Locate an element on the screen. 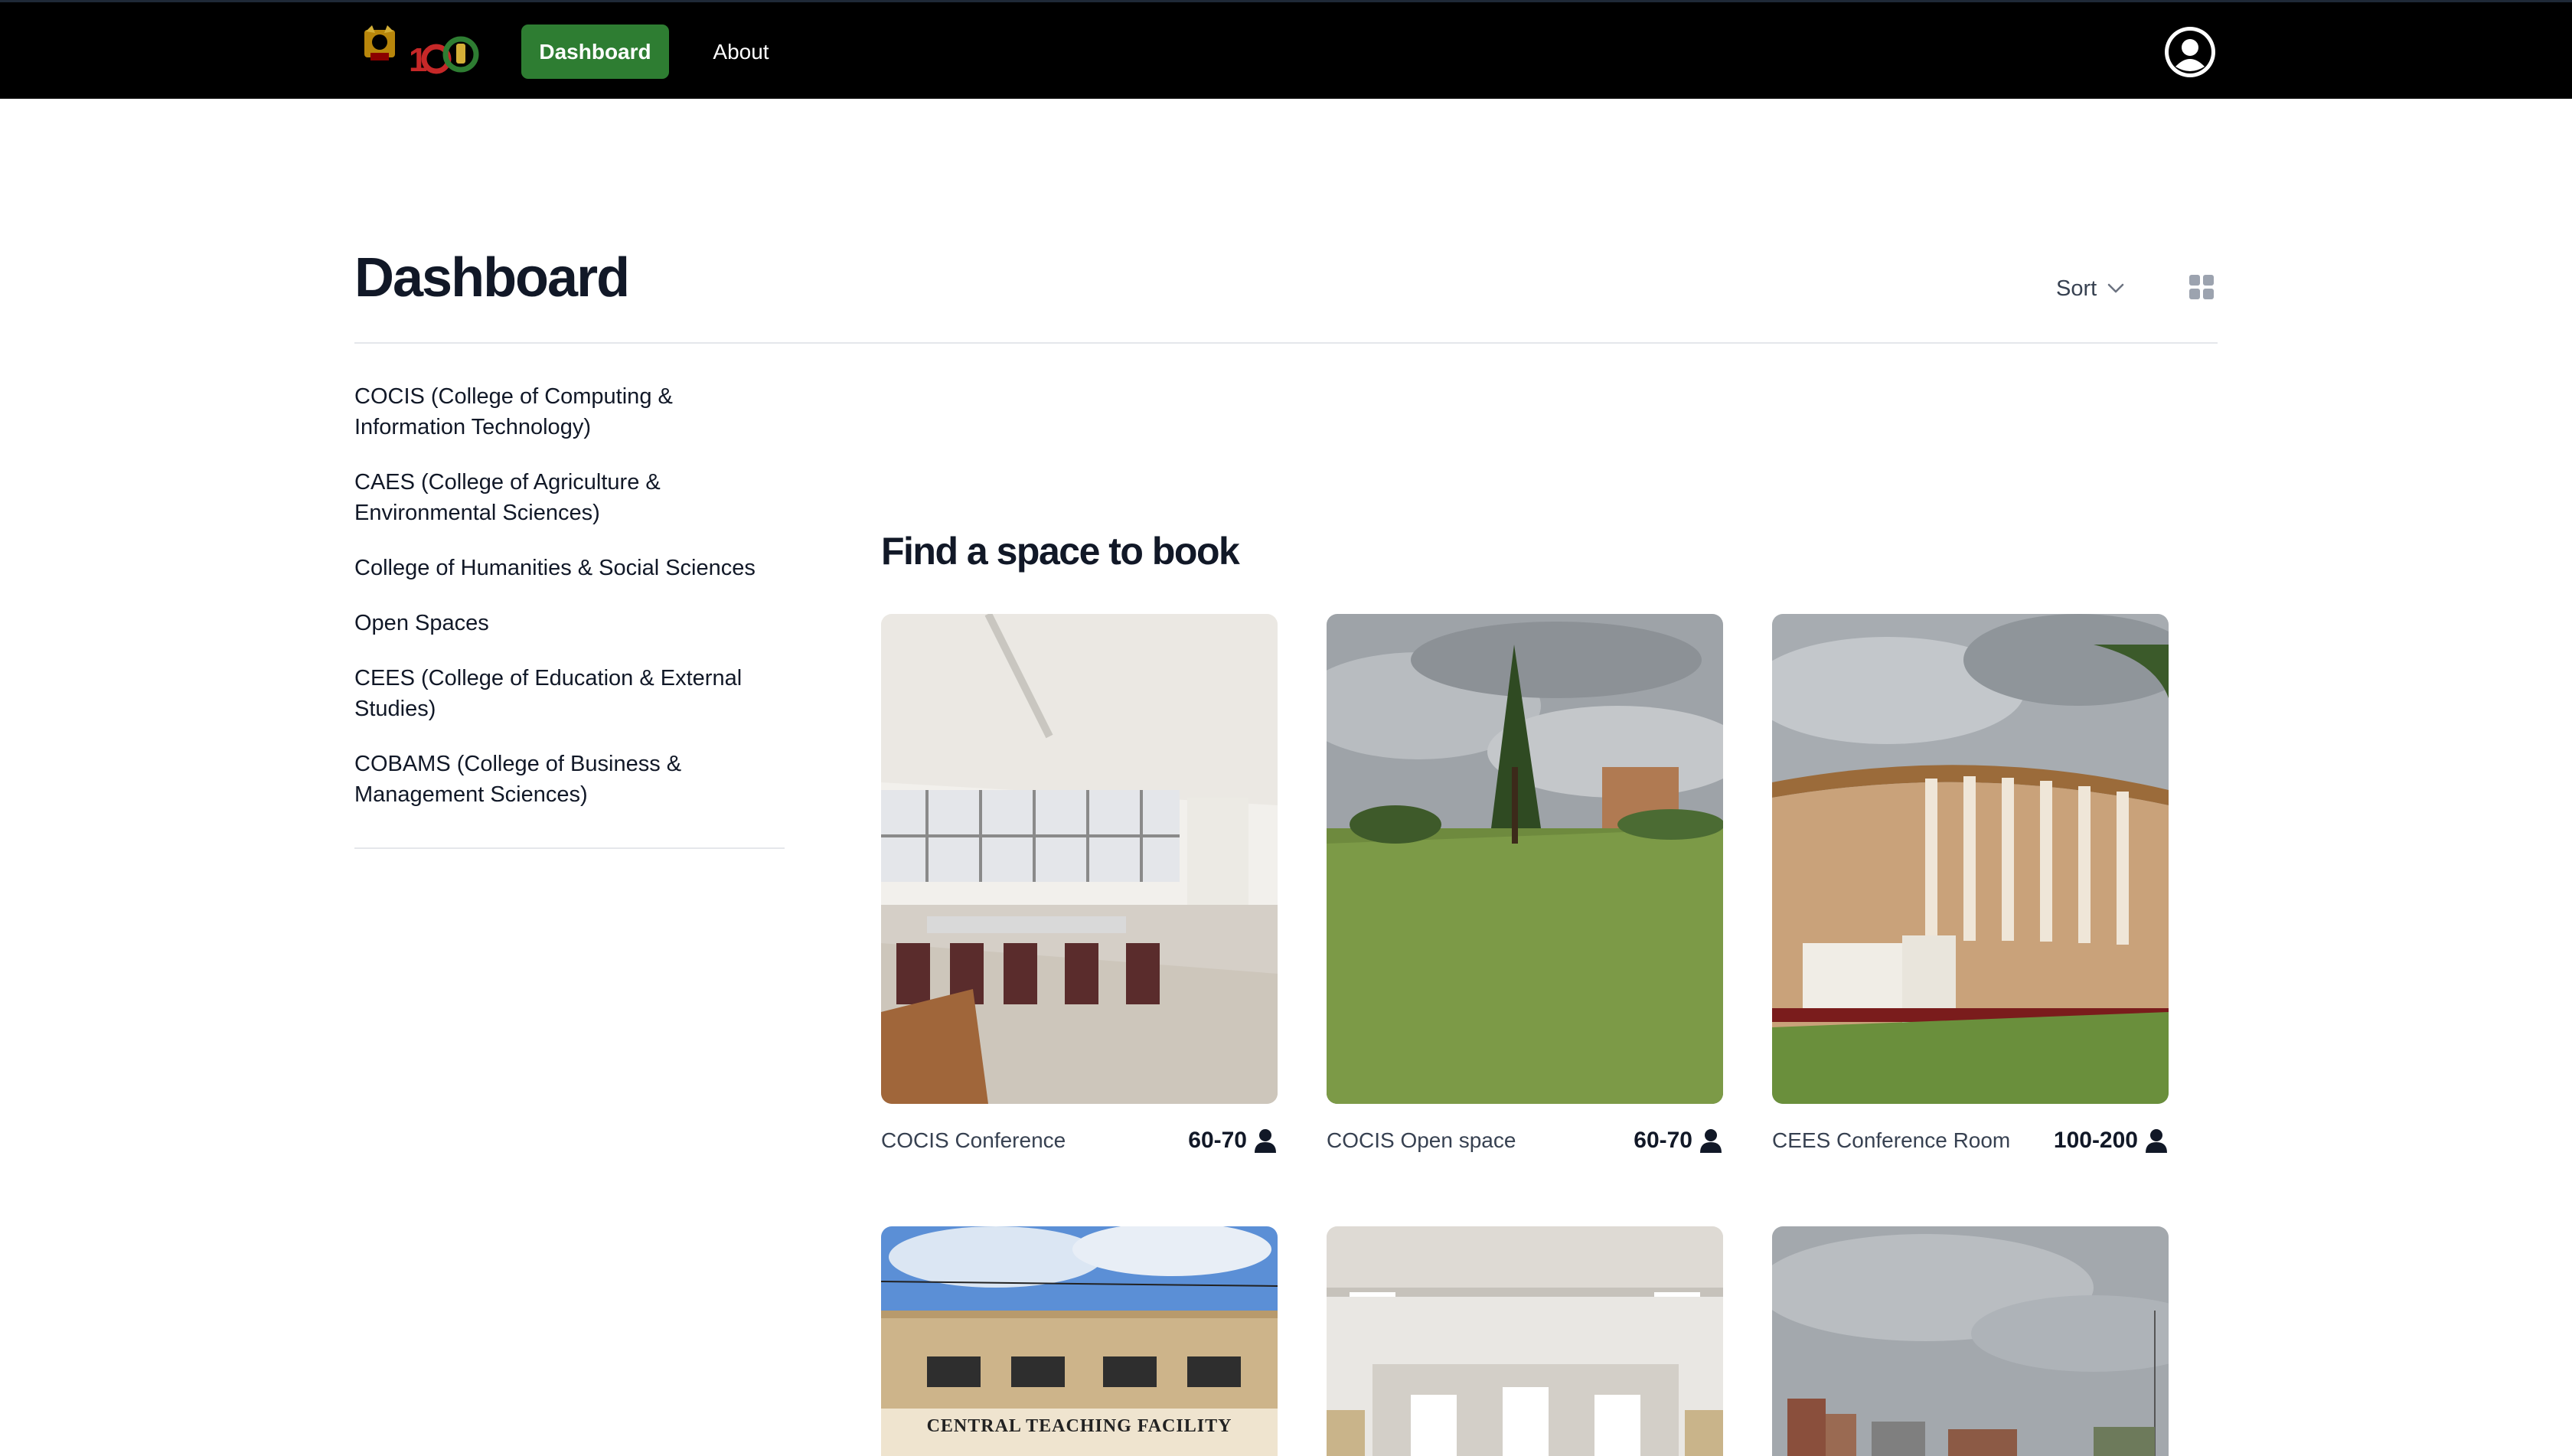 This screenshot has width=2572, height=1456. hall-interior-photo is located at coordinates (1525, 1341).